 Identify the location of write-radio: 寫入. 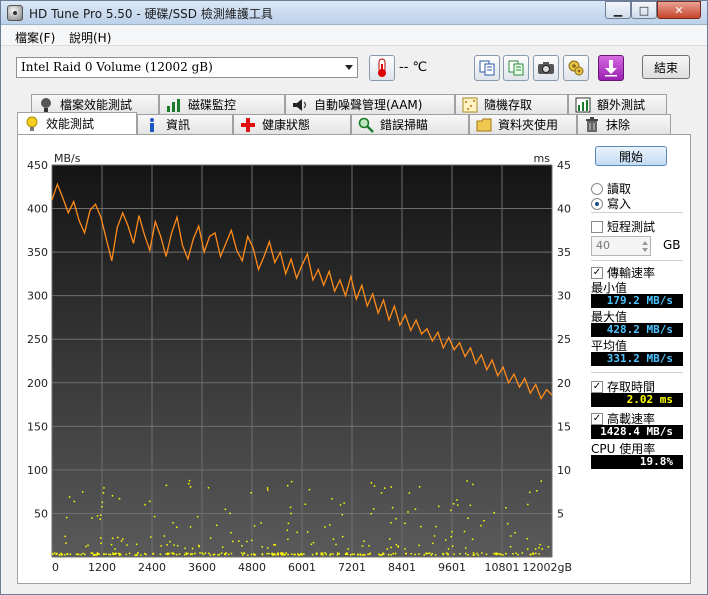
(611, 203).